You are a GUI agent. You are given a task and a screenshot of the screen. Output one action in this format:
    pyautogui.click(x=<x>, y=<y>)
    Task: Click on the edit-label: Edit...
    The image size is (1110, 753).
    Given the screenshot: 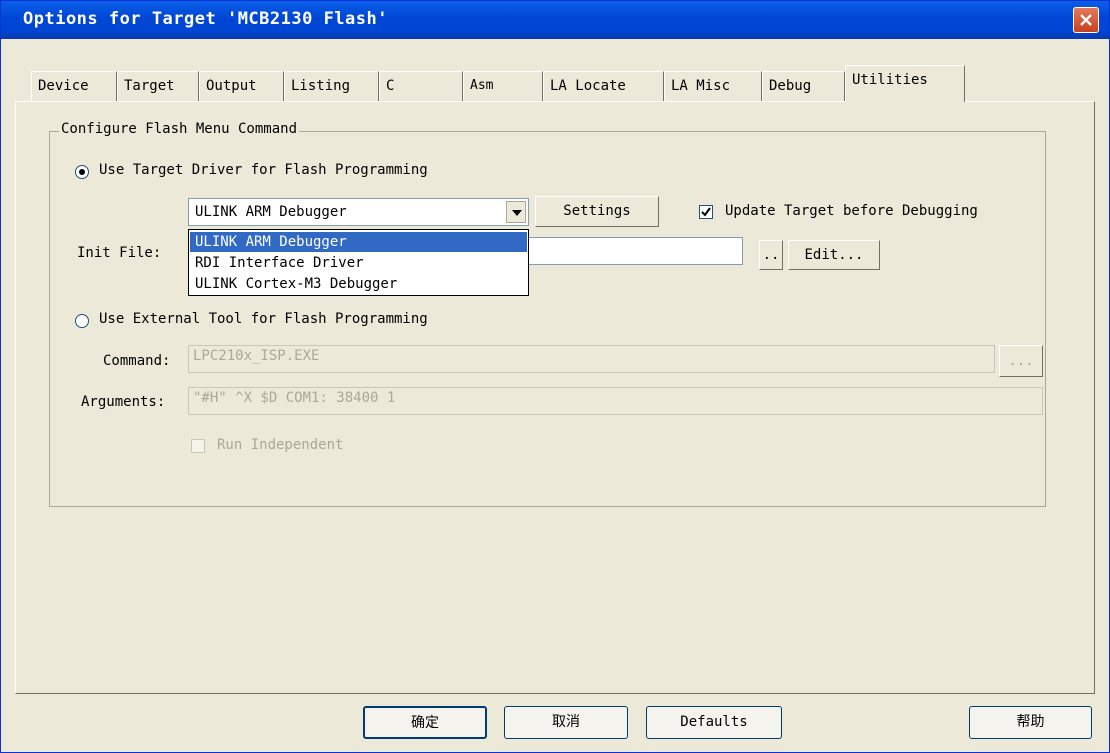 What is the action you would take?
    pyautogui.click(x=834, y=255)
    